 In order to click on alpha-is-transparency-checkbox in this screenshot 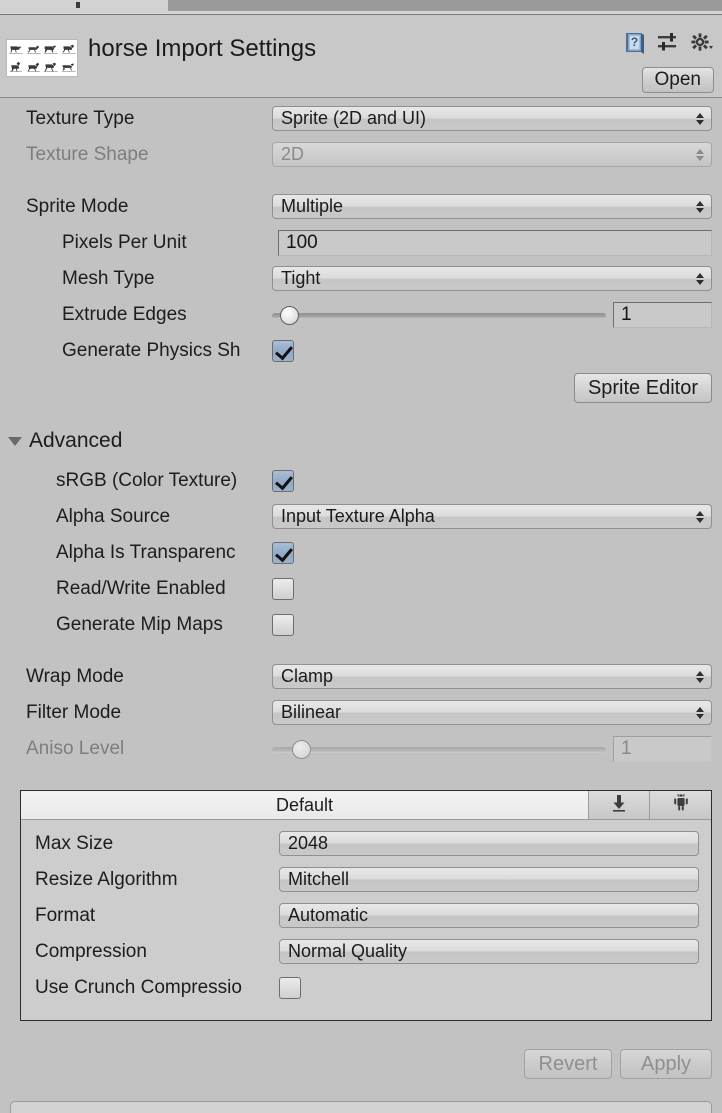, I will do `click(283, 553)`.